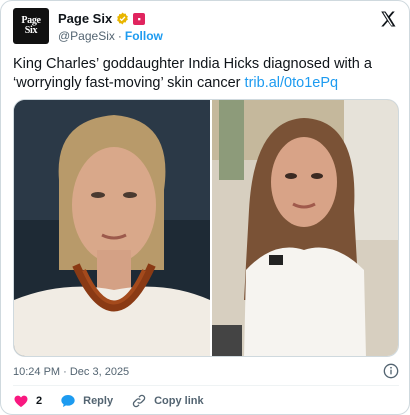 This screenshot has width=410, height=415. I want to click on tweet-header: Page Six Page Six ▪ @PageSix · Follow, so click(206, 28).